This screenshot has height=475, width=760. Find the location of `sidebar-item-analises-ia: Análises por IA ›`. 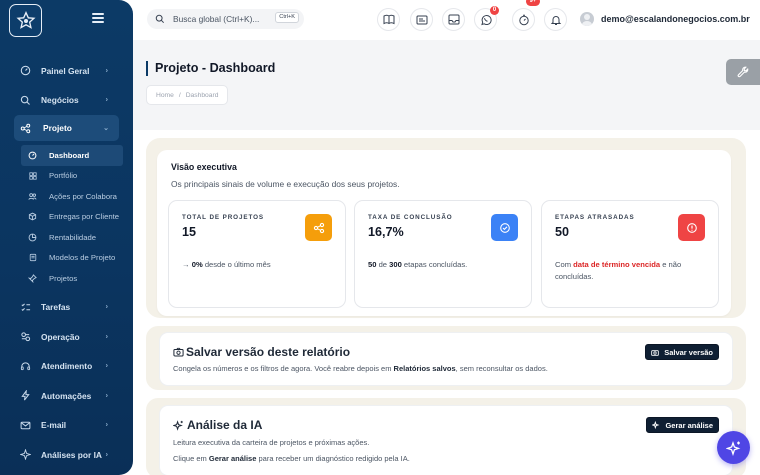

sidebar-item-analises-ia: Análises por IA › is located at coordinates (66, 455).